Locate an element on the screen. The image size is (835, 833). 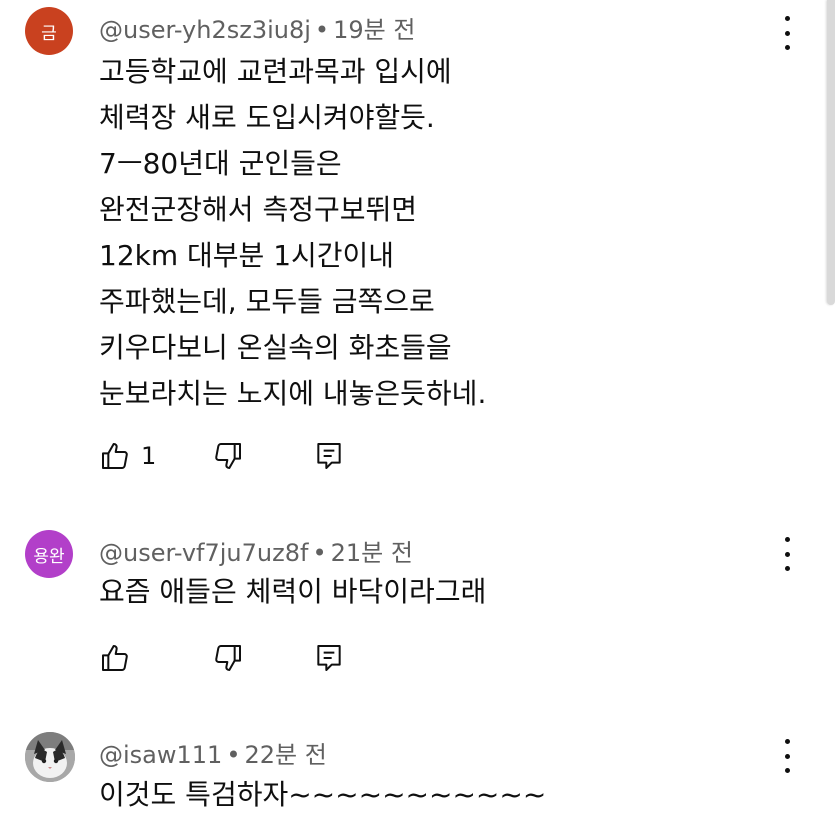
comment-line: 이것도 특검하자~~~~~~~~~~~ is located at coordinates (323, 794).